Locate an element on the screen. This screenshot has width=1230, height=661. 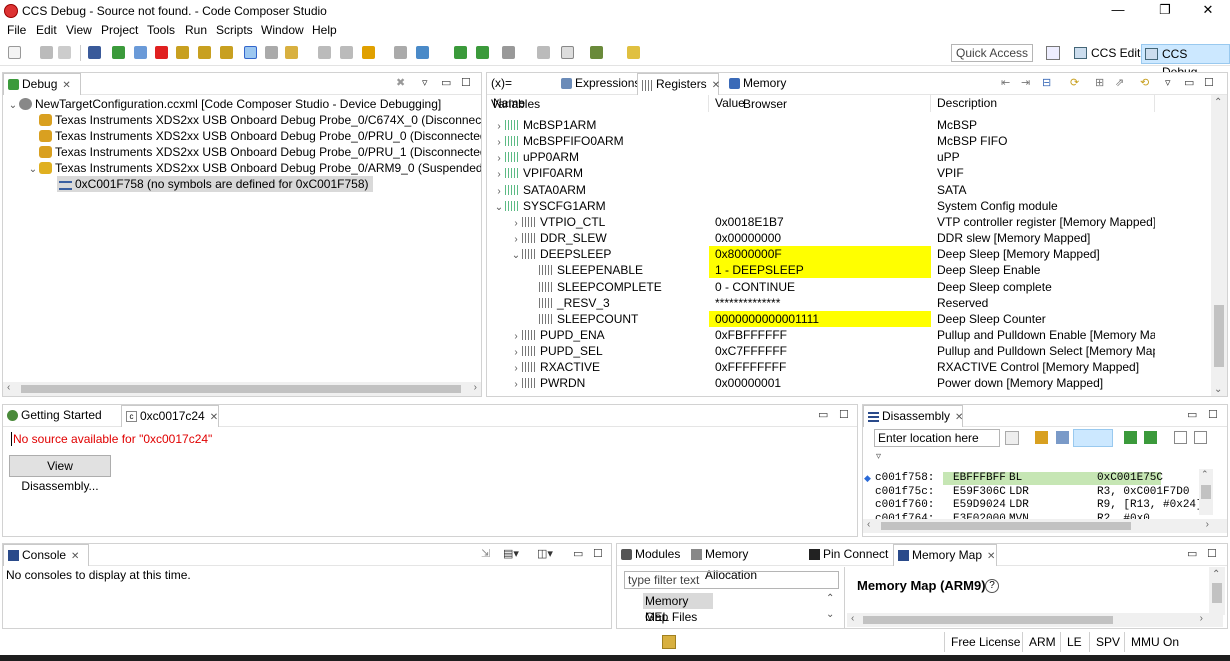
scroll-down-icon: ⌄ is located at coordinates (830, 614).